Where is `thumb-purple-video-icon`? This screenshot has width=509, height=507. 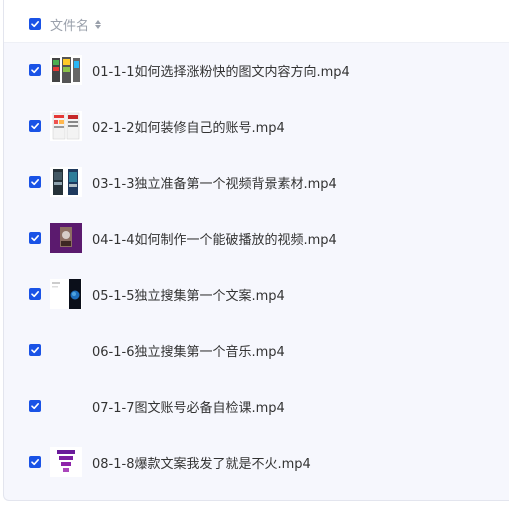 thumb-purple-video-icon is located at coordinates (66, 238).